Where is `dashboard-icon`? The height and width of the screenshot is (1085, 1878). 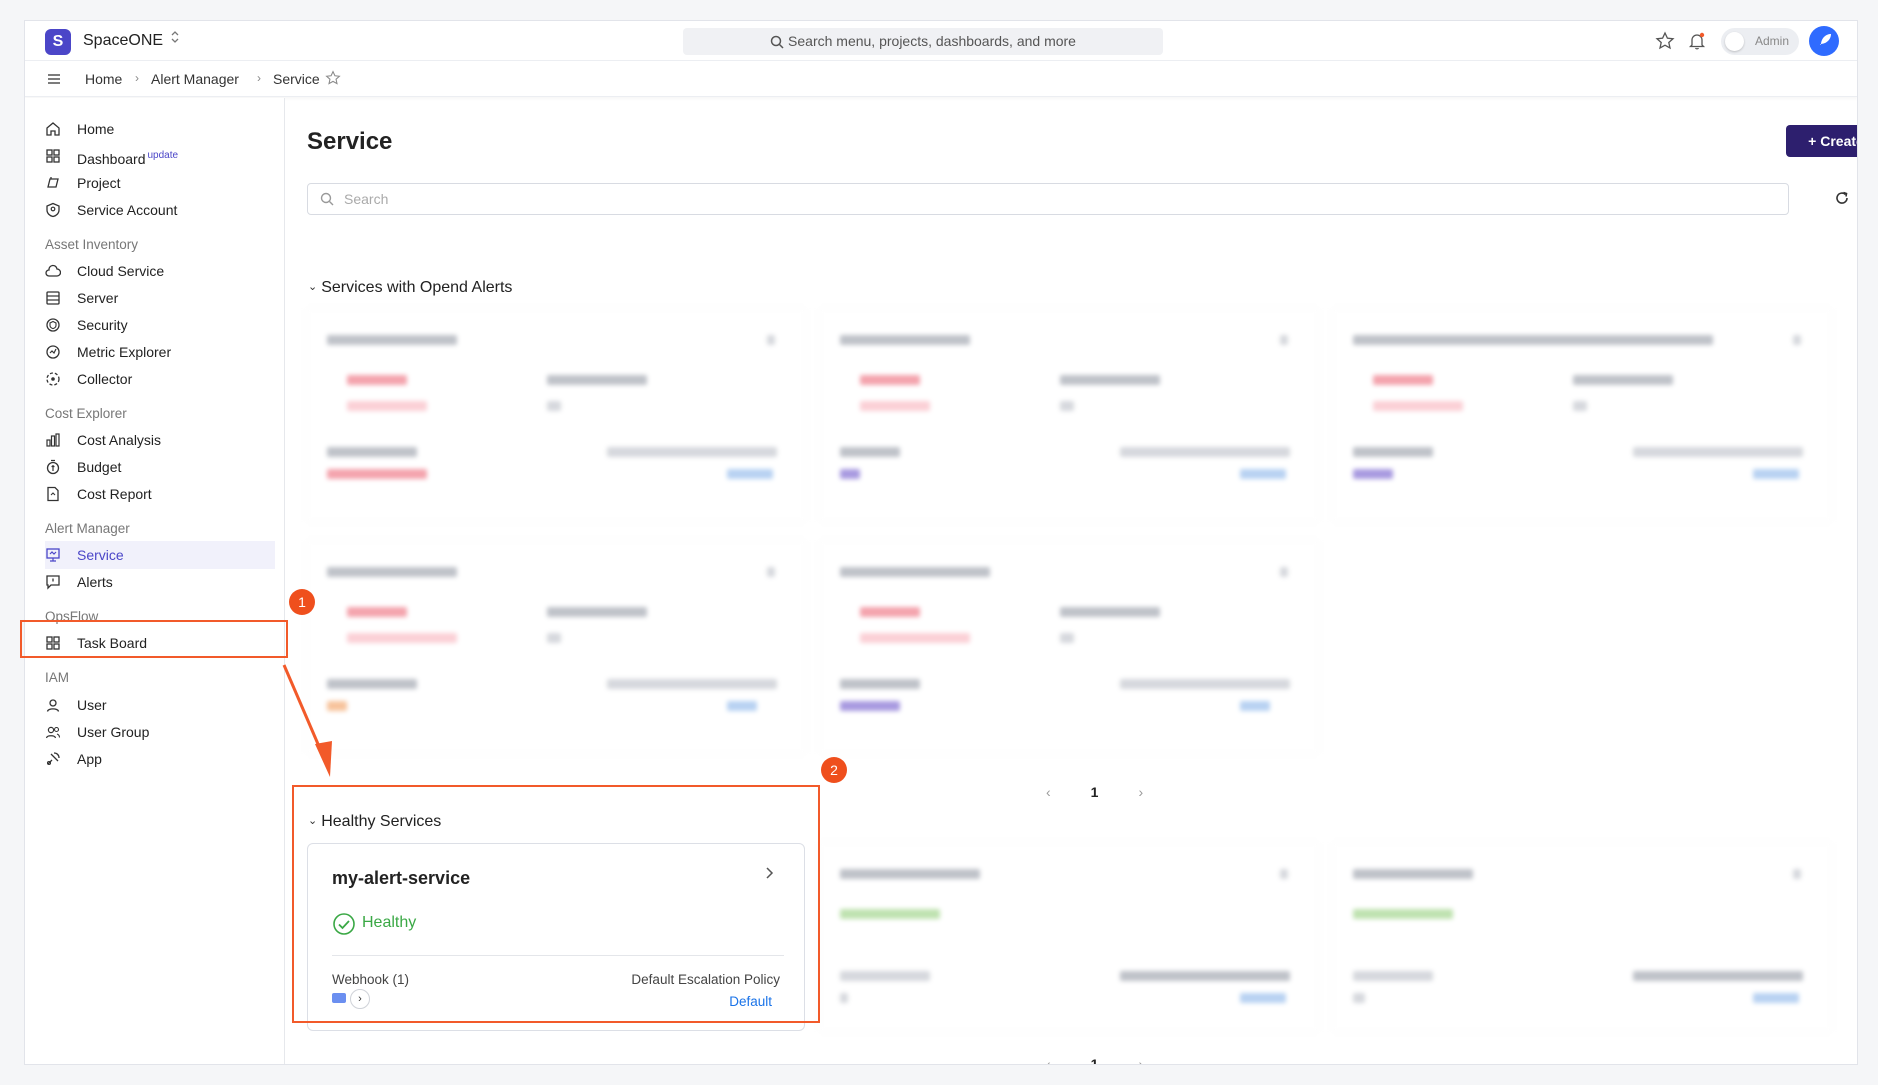 dashboard-icon is located at coordinates (53, 156).